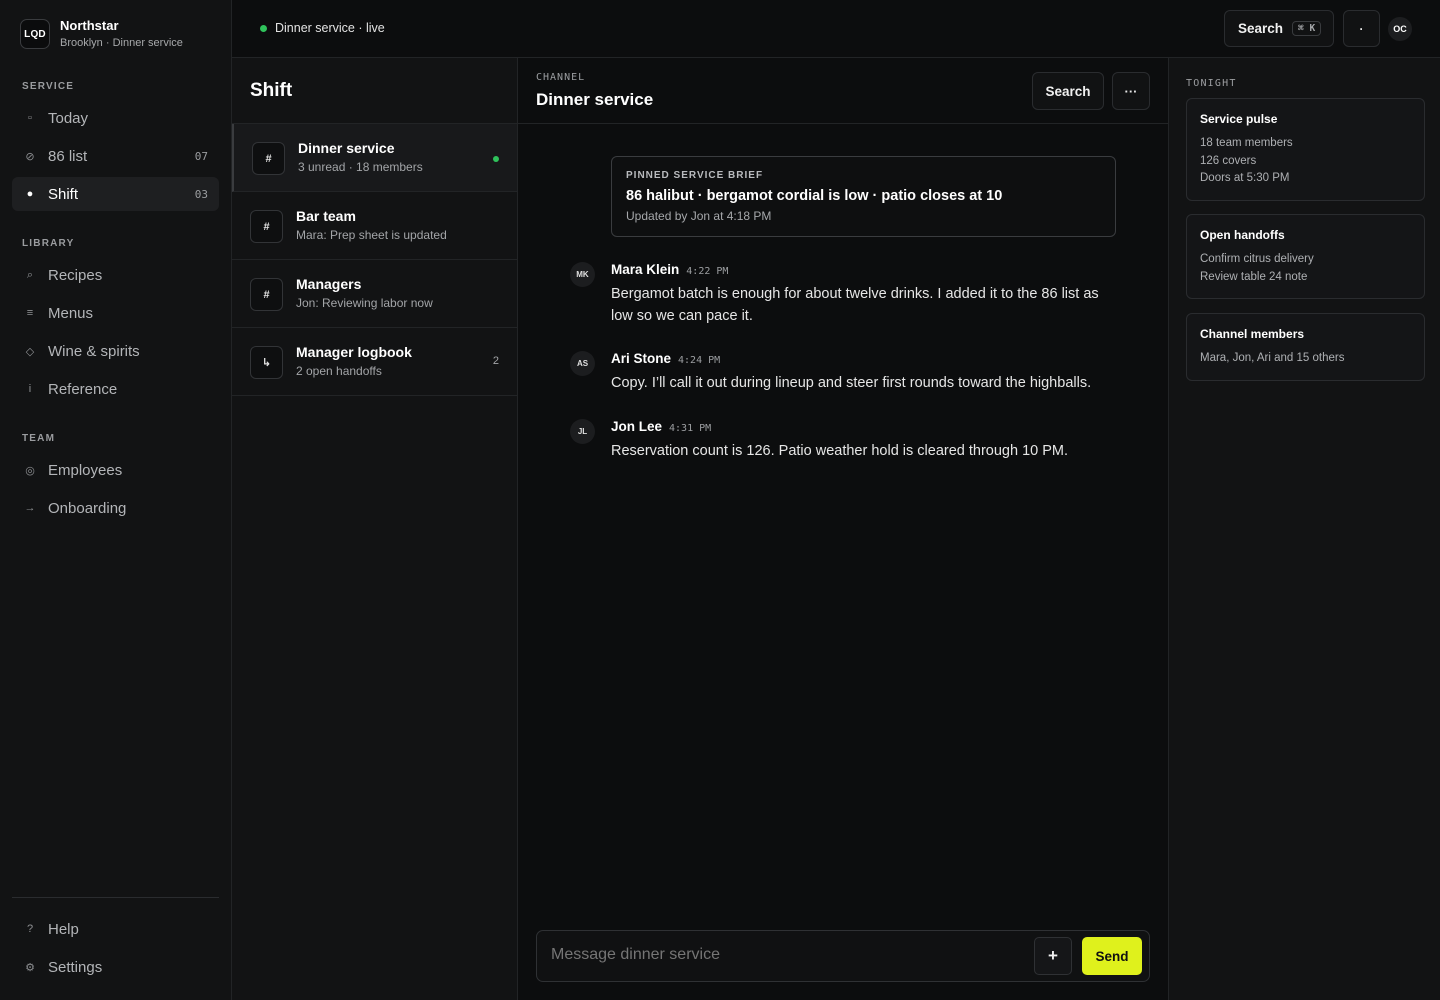  I want to click on sidebar-item-label: Settings, so click(75, 967).